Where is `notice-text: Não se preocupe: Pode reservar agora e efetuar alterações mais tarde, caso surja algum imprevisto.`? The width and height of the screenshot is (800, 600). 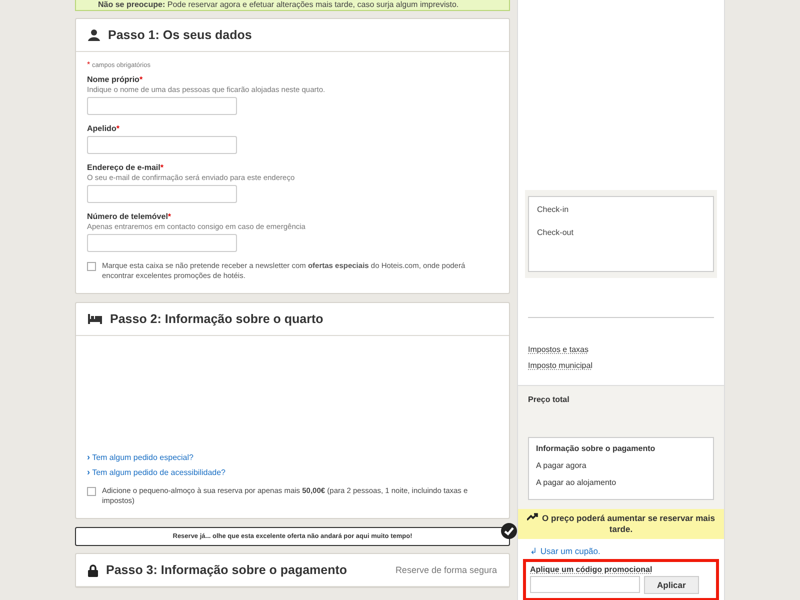
notice-text: Não se preocupe: Pode reservar agora e efetuar alterações mais tarde, caso surja algum imprevisto. is located at coordinates (278, 4).